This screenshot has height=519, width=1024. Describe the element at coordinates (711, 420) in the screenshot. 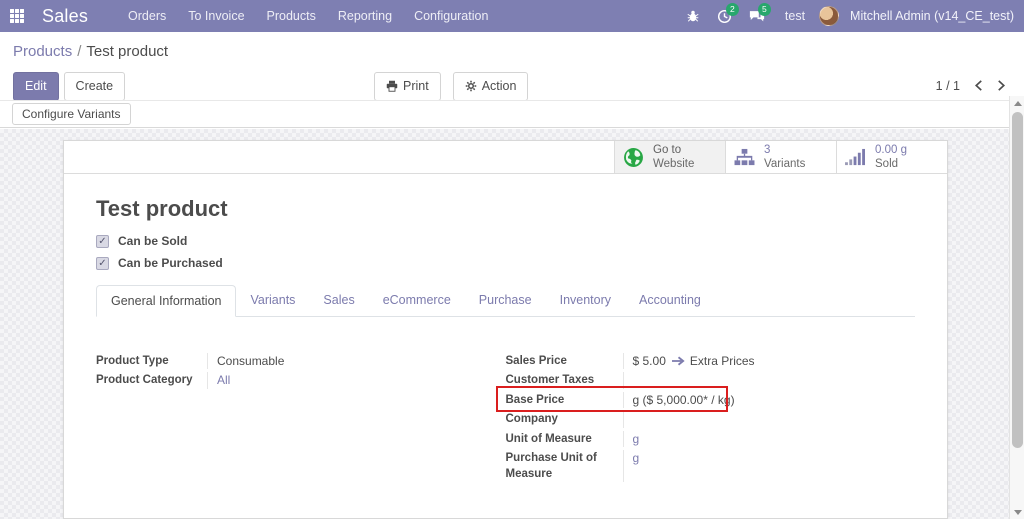

I see `company-row: Company` at that location.